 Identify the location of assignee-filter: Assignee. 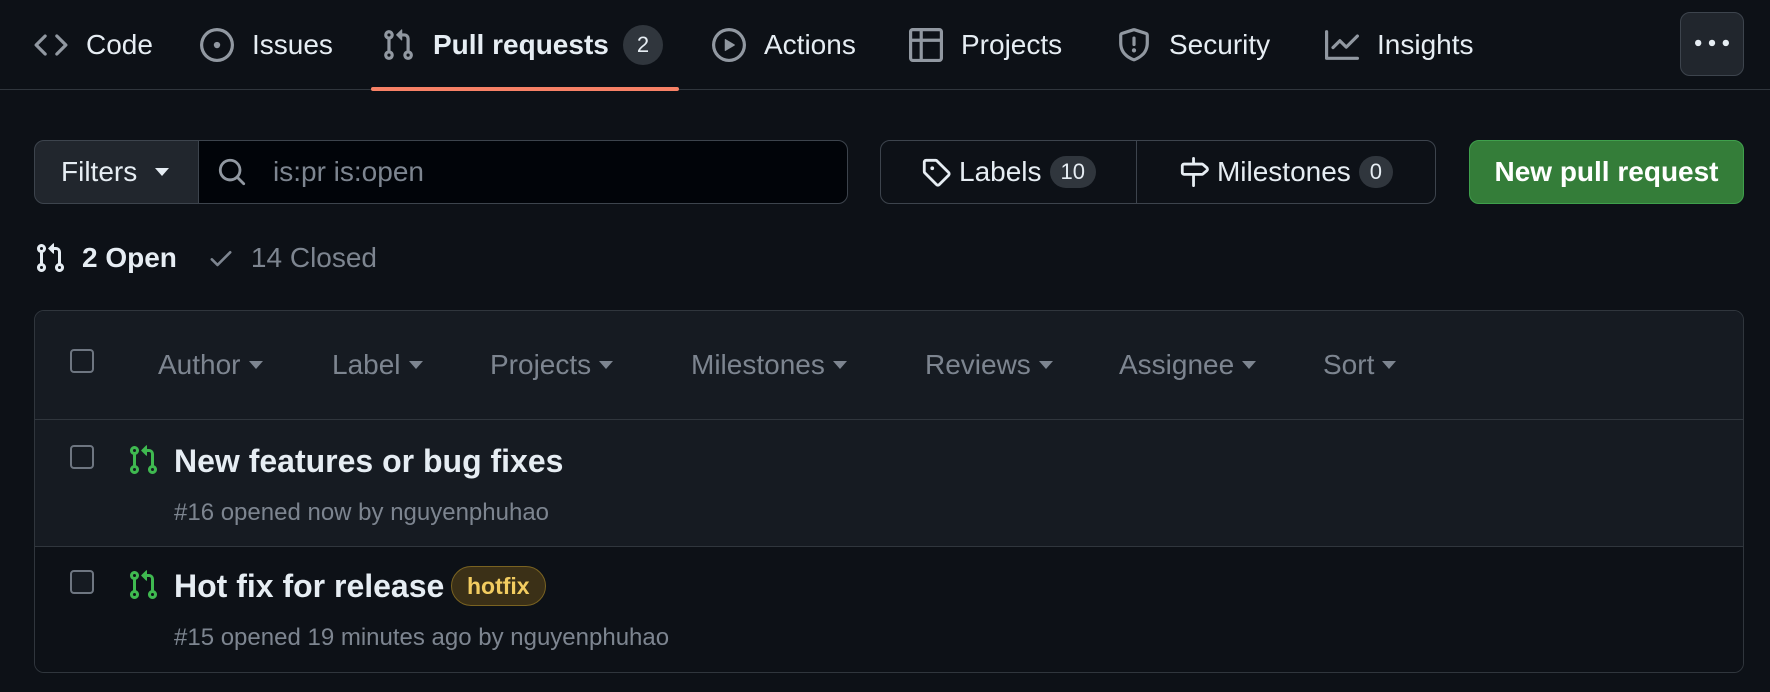
(1188, 364).